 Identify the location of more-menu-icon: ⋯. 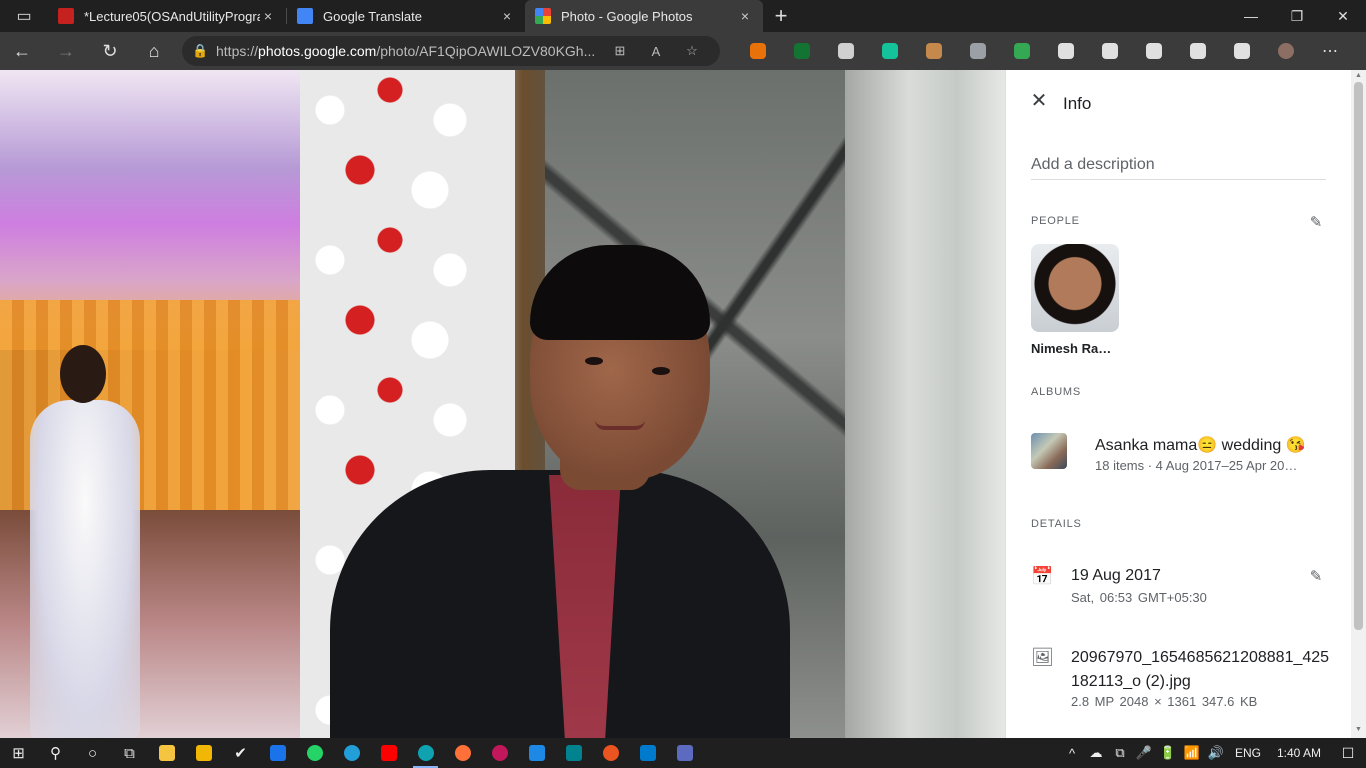
(1330, 51).